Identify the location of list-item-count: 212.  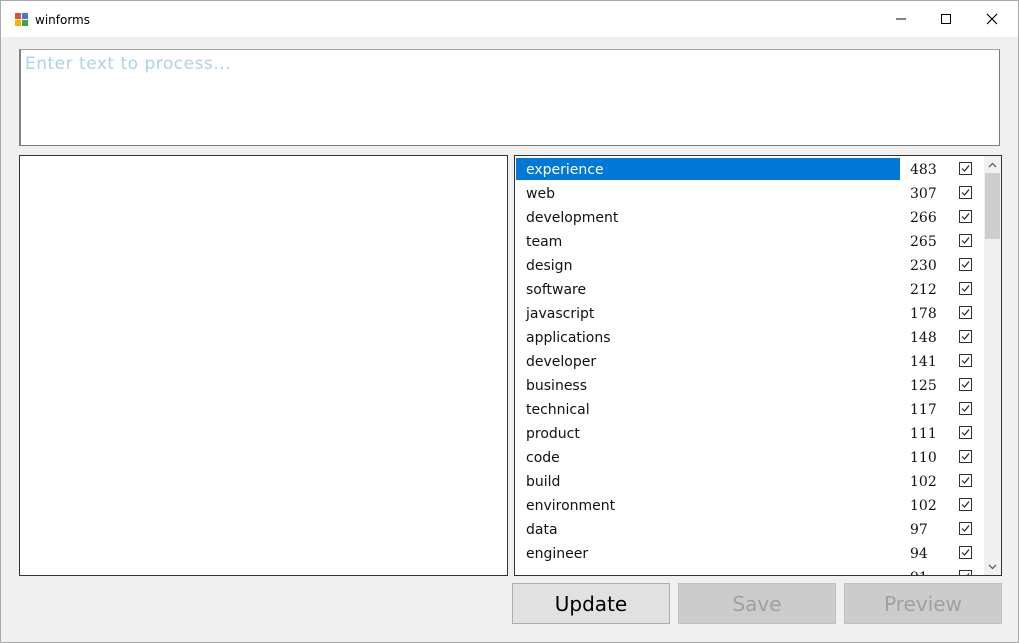
(923, 290).